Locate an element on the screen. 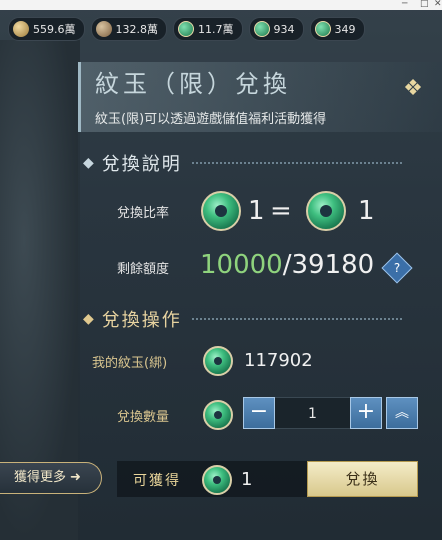 The image size is (442, 540). resource-value: 132.8萬 is located at coordinates (137, 29).